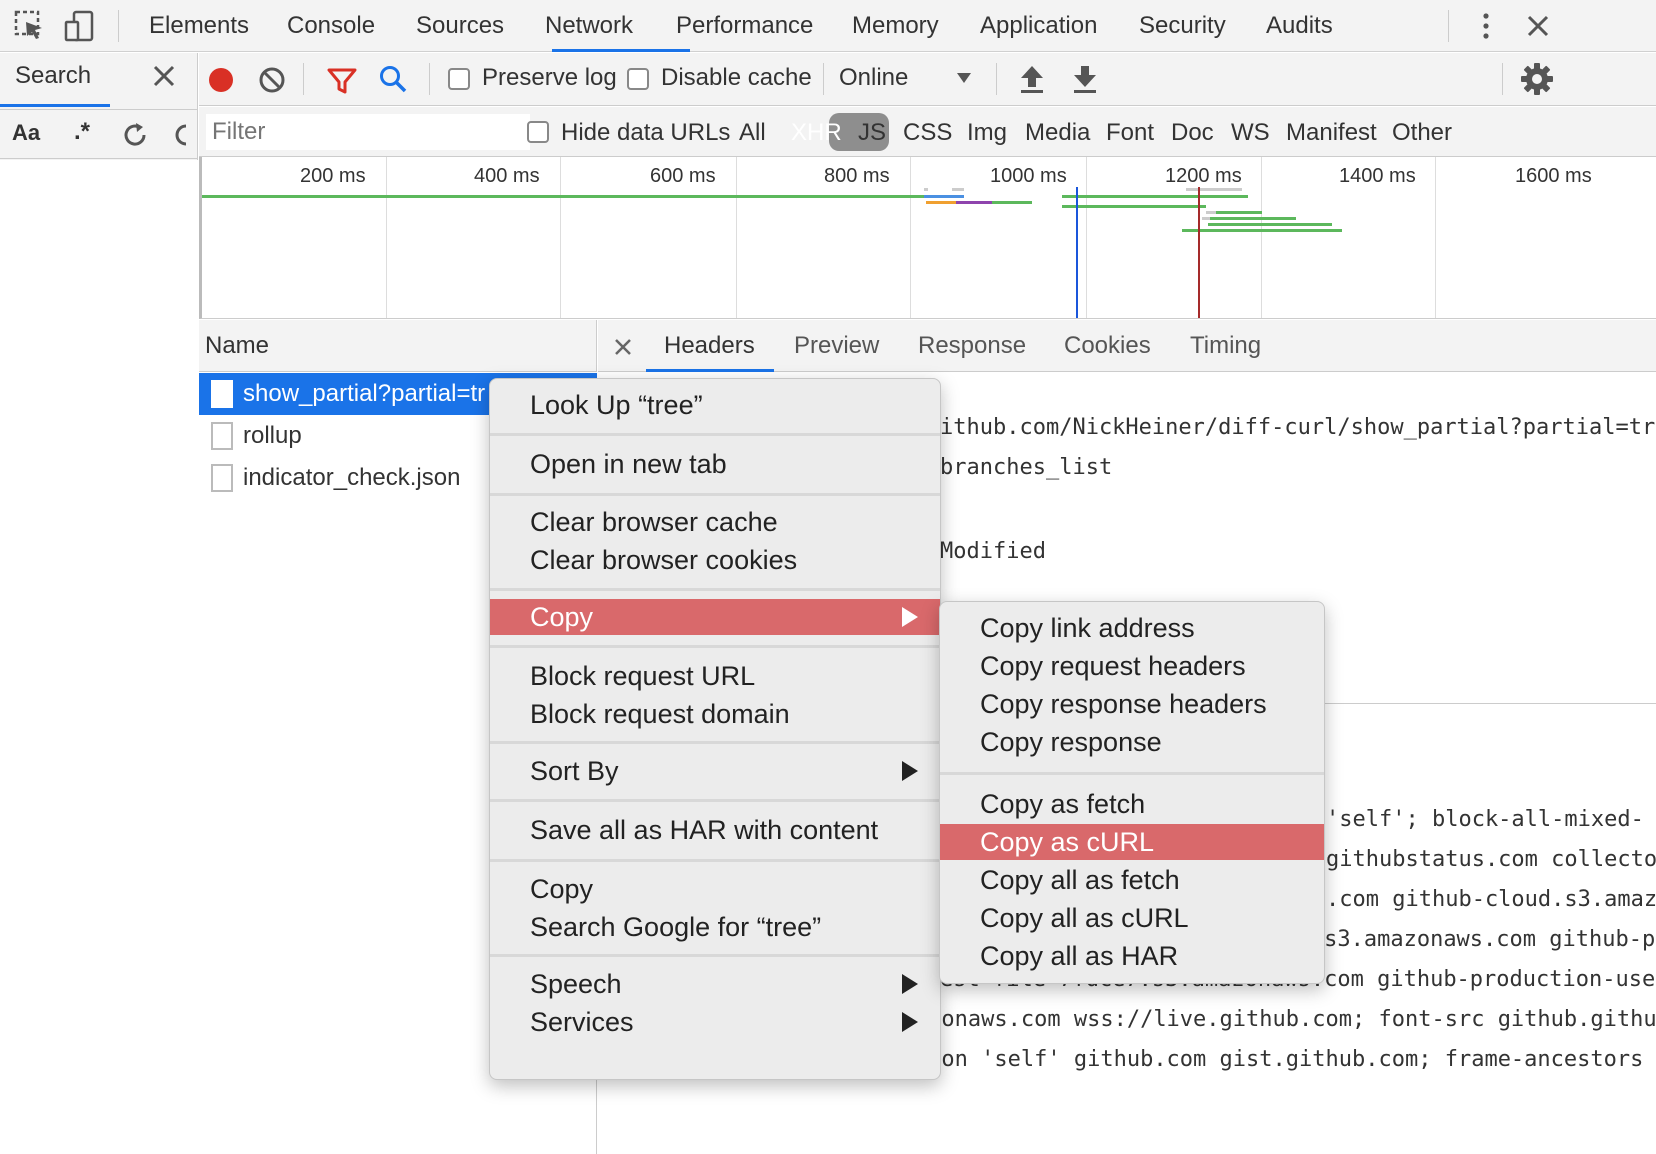 The height and width of the screenshot is (1154, 1656). What do you see at coordinates (1331, 133) in the screenshot?
I see `filter-type-manifest: Manifest` at bounding box center [1331, 133].